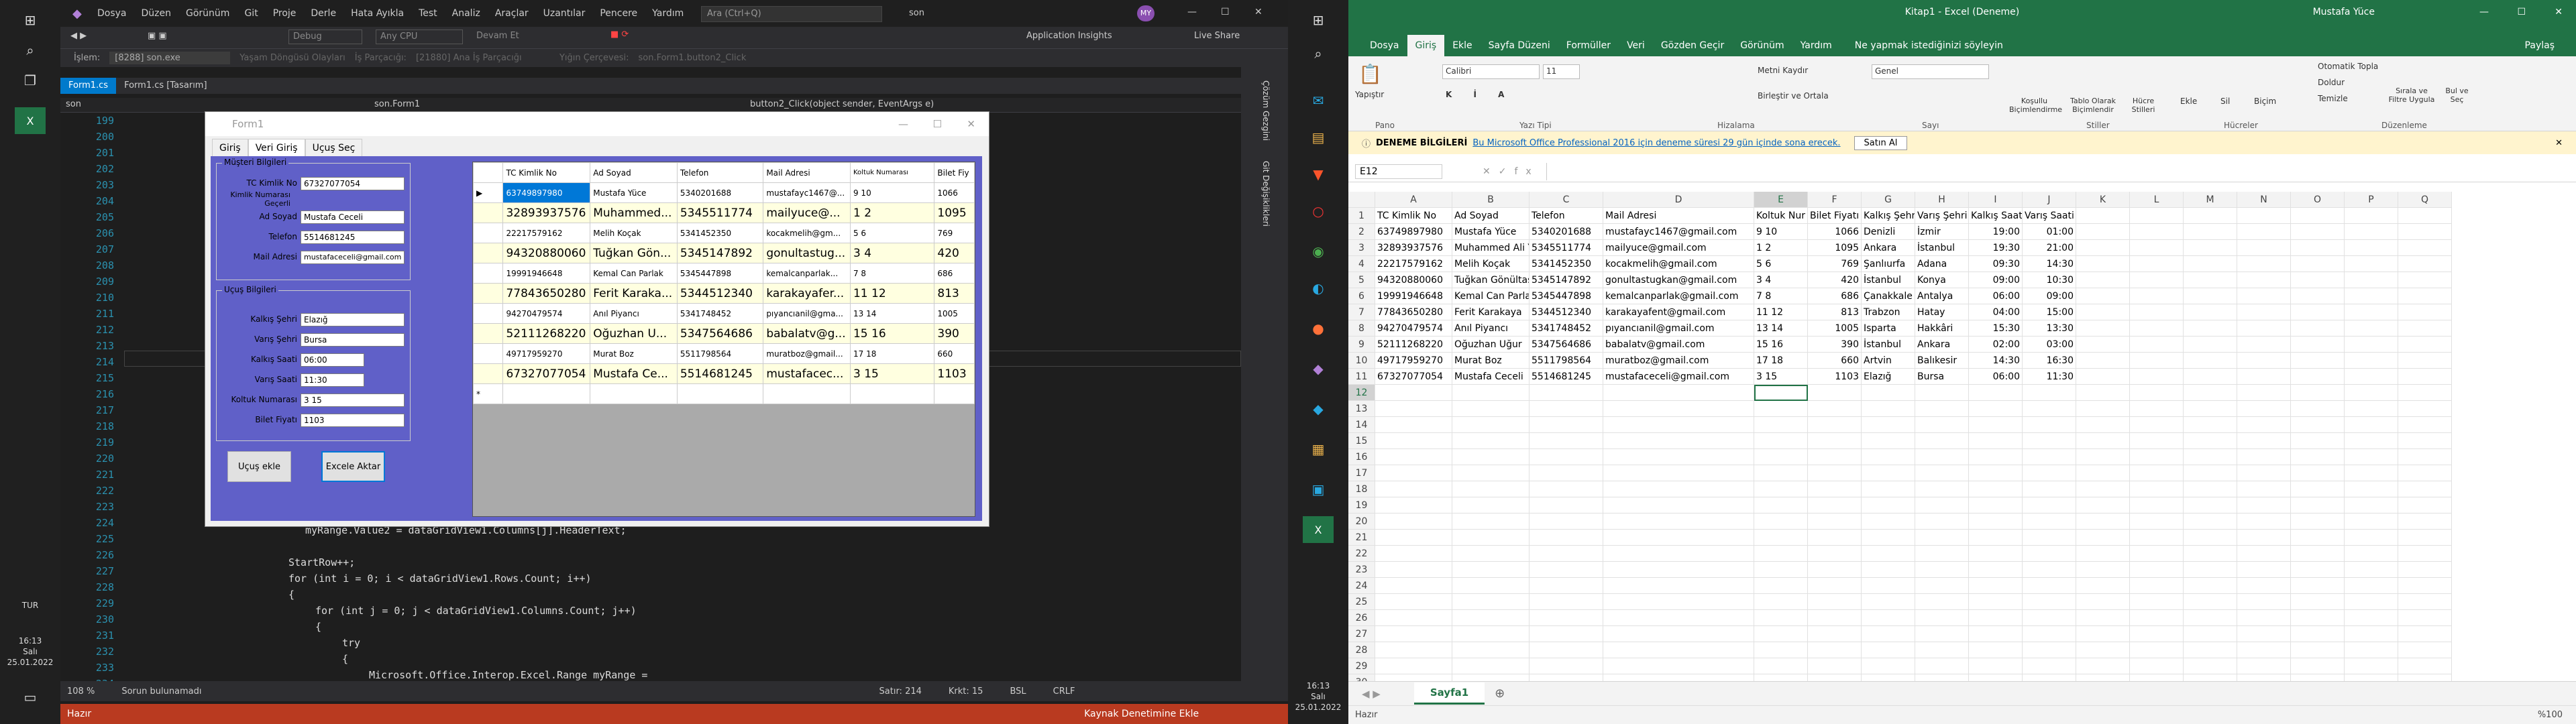 The height and width of the screenshot is (724, 2576). What do you see at coordinates (2093, 105) in the screenshot?
I see `format-as-table-button: Tablo Olarak Biçimlendir` at bounding box center [2093, 105].